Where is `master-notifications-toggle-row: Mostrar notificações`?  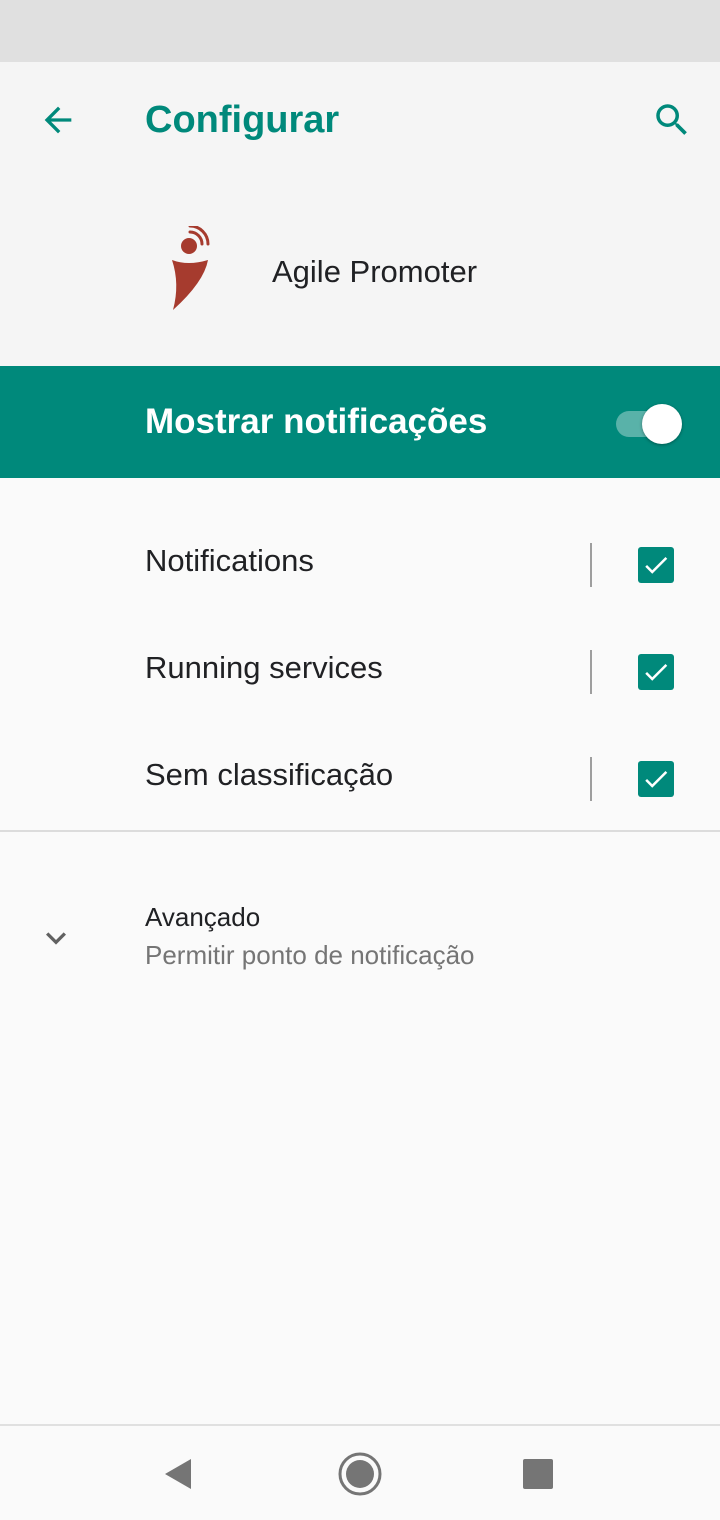 master-notifications-toggle-row: Mostrar notificações is located at coordinates (360, 422).